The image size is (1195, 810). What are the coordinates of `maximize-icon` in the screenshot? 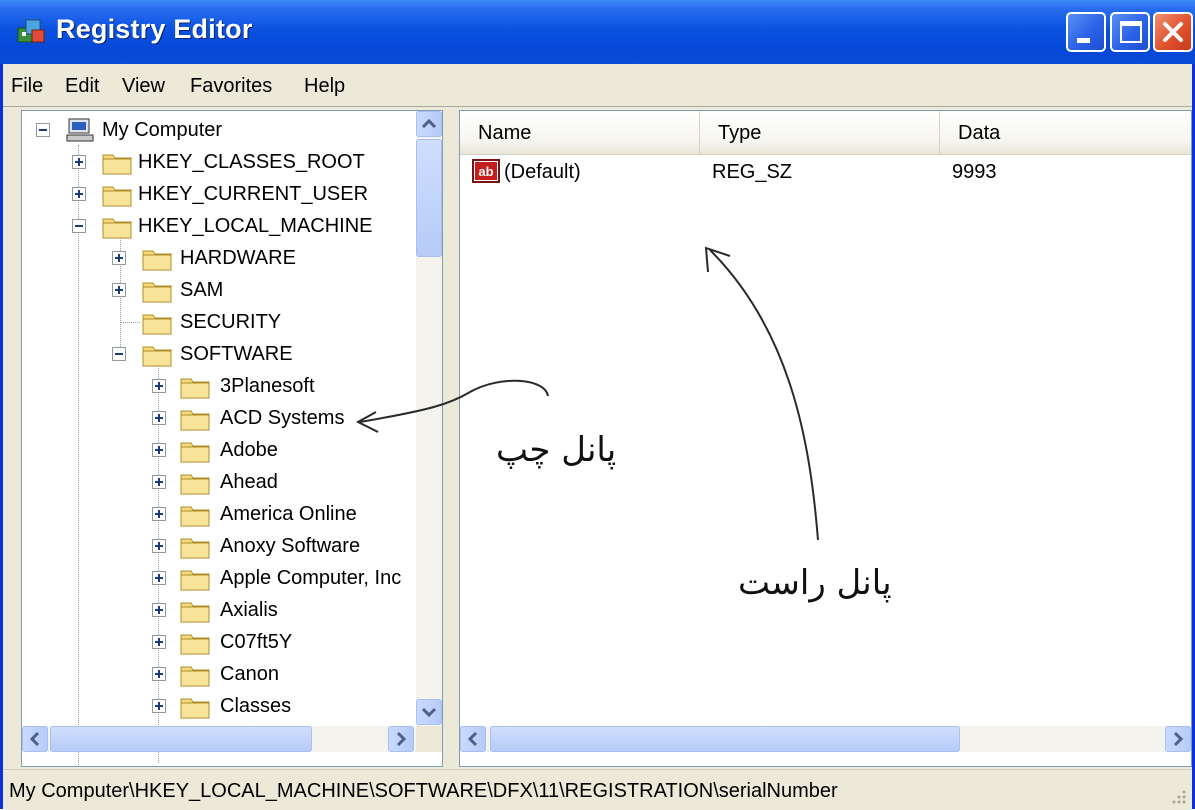 It's located at (1131, 32).